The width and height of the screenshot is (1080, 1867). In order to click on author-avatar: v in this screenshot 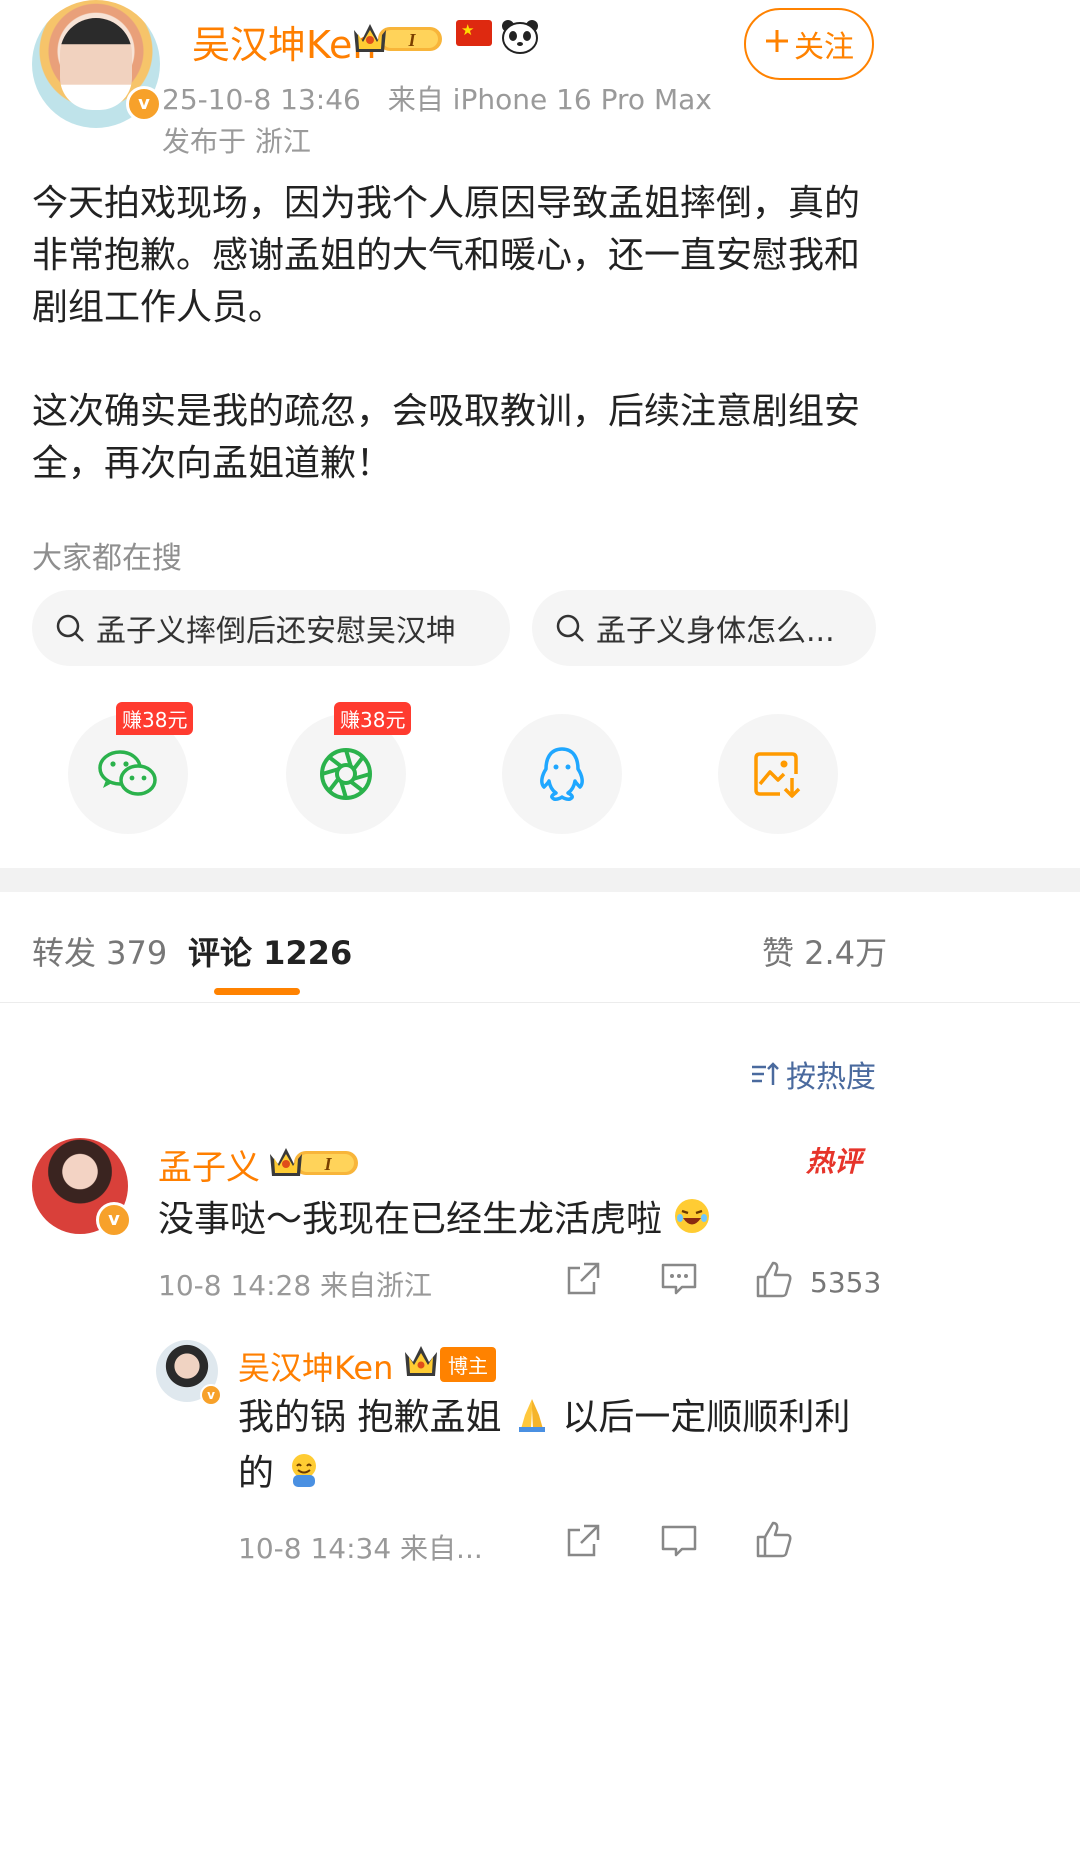, I will do `click(97, 64)`.